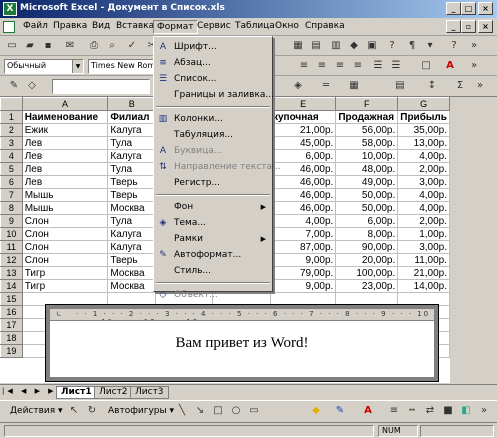  What do you see at coordinates (76, 392) in the screenshot?
I see `tab-sheet1: Лист1` at bounding box center [76, 392].